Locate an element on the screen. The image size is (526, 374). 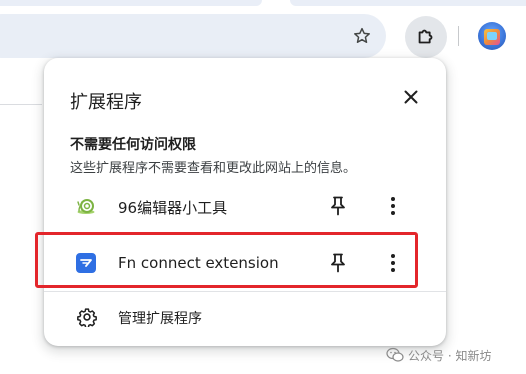
avatar is located at coordinates (492, 36).